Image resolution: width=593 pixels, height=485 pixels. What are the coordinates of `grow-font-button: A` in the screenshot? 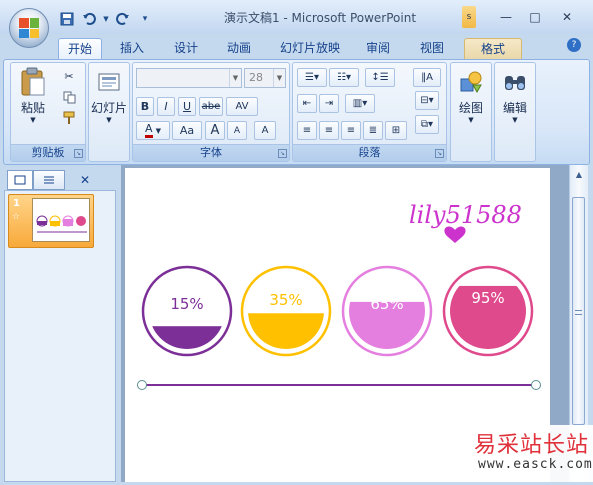 It's located at (215, 130).